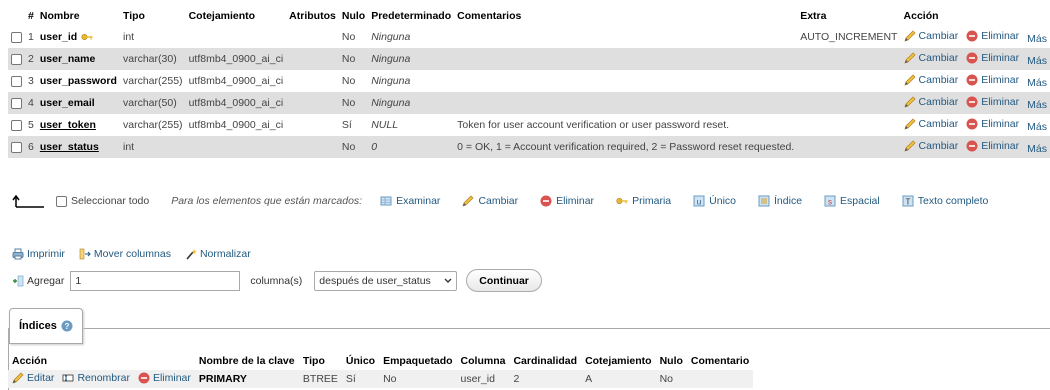  Describe the element at coordinates (30, 361) in the screenshot. I see `idx-header-action: Acción` at that location.